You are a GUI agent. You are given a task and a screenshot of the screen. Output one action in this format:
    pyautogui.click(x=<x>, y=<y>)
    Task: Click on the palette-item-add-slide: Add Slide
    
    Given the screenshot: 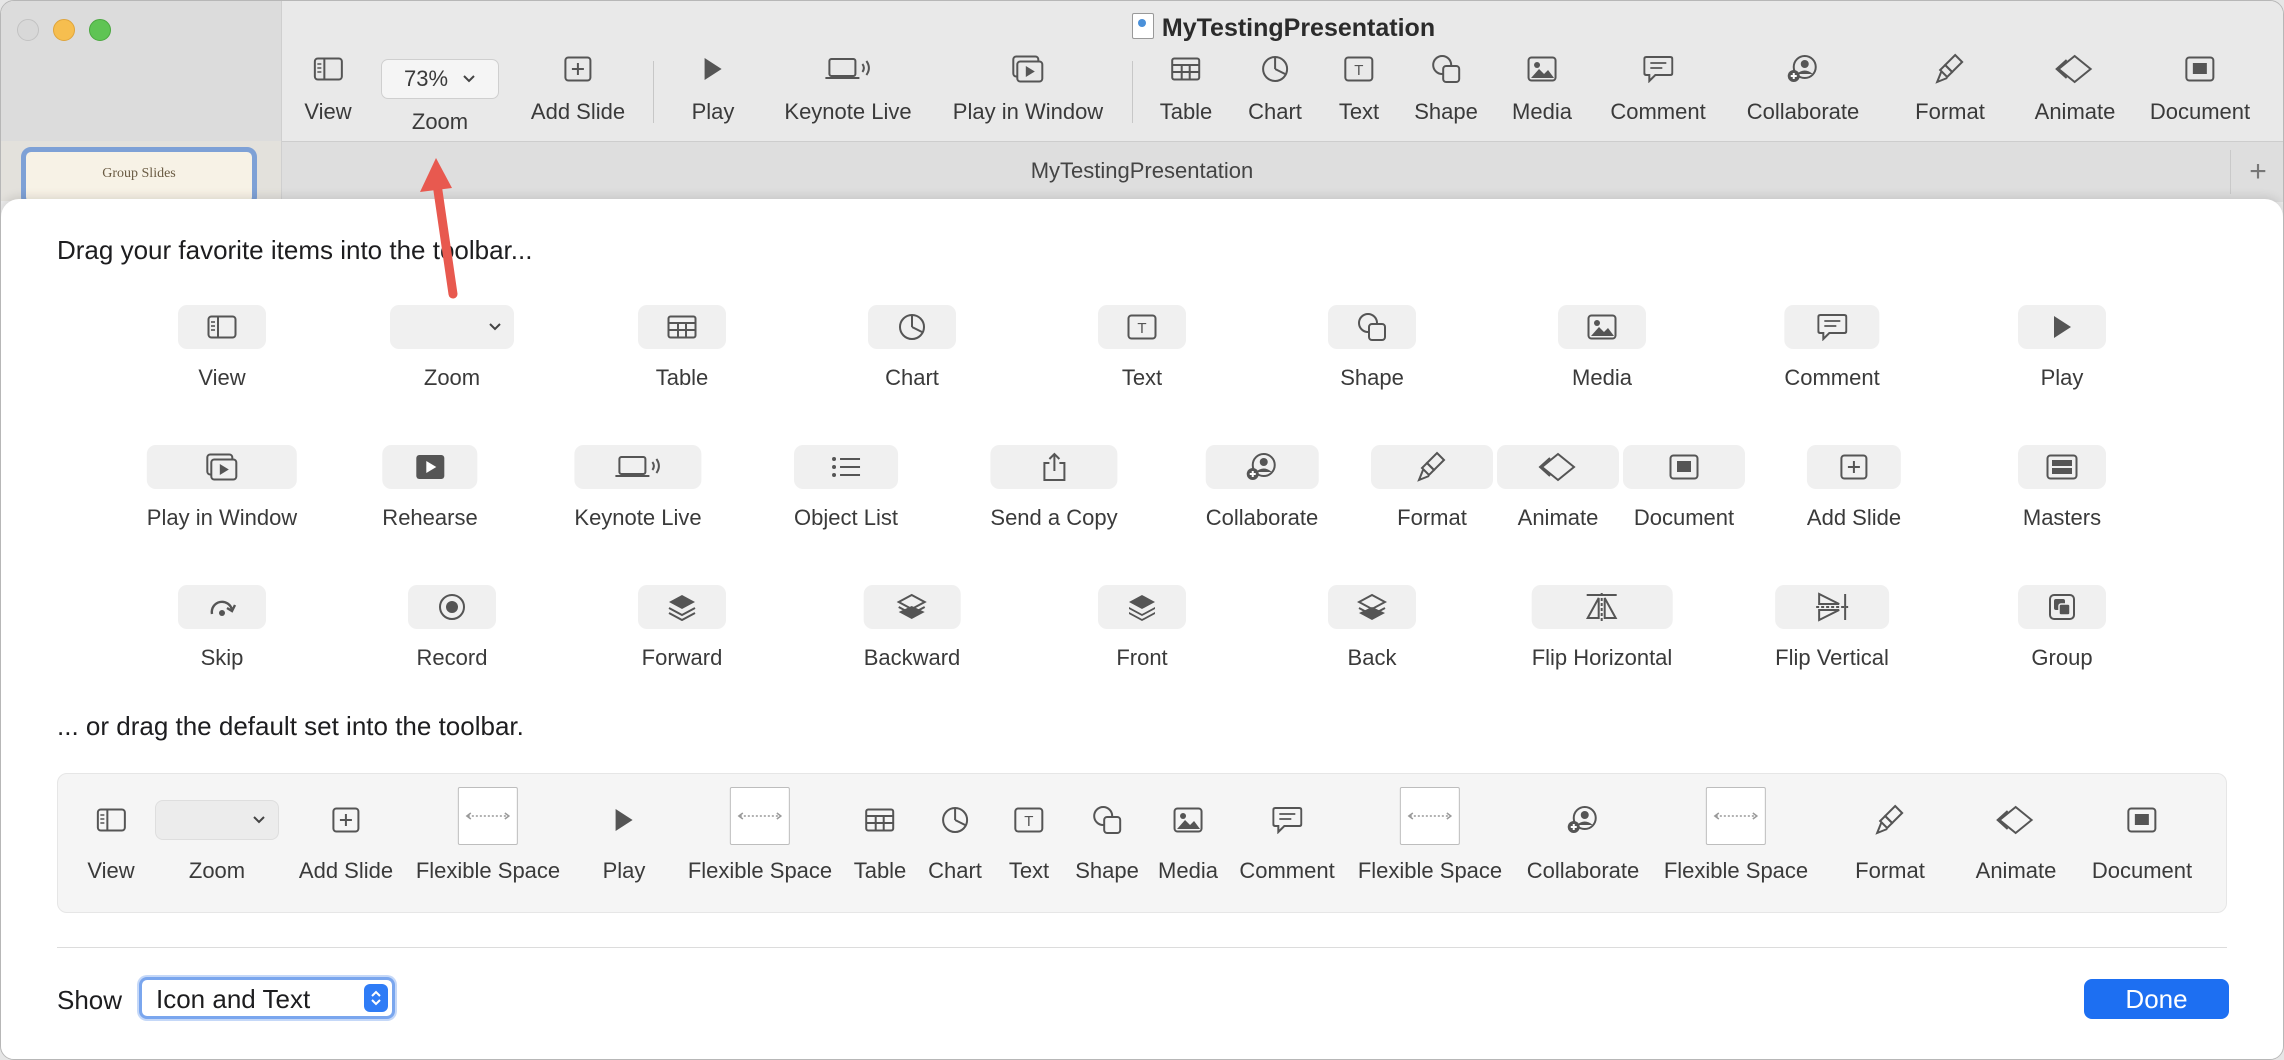 What is the action you would take?
    pyautogui.click(x=1854, y=488)
    